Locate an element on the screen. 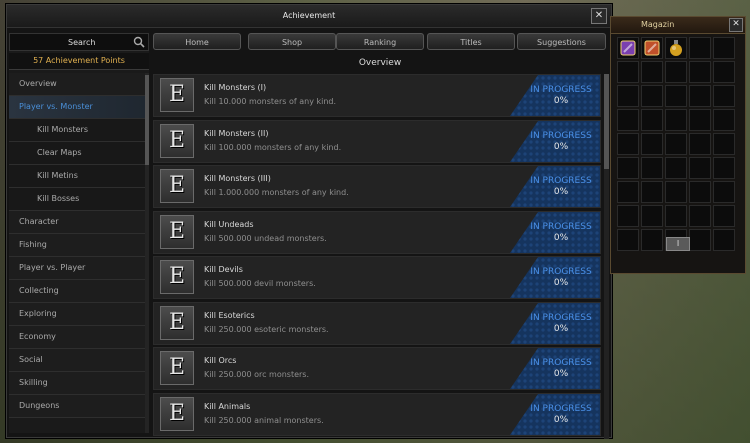  achievement-name: Kill Monsters (I) is located at coordinates (235, 87).